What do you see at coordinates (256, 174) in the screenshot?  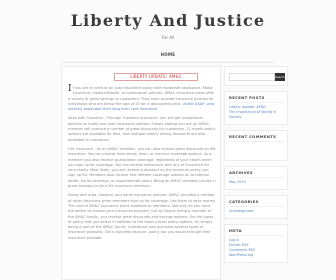 I see `widget-title: ARCHIVES` at bounding box center [256, 174].